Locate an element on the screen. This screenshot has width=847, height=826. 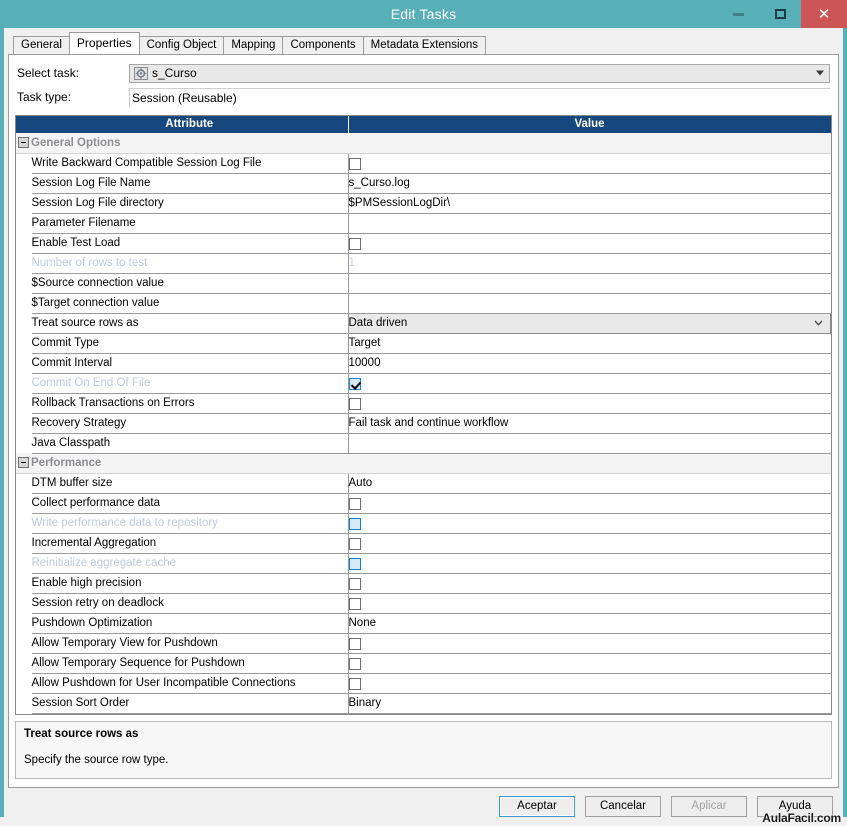
grid-row: Commit On End Of File is located at coordinates (423, 383).